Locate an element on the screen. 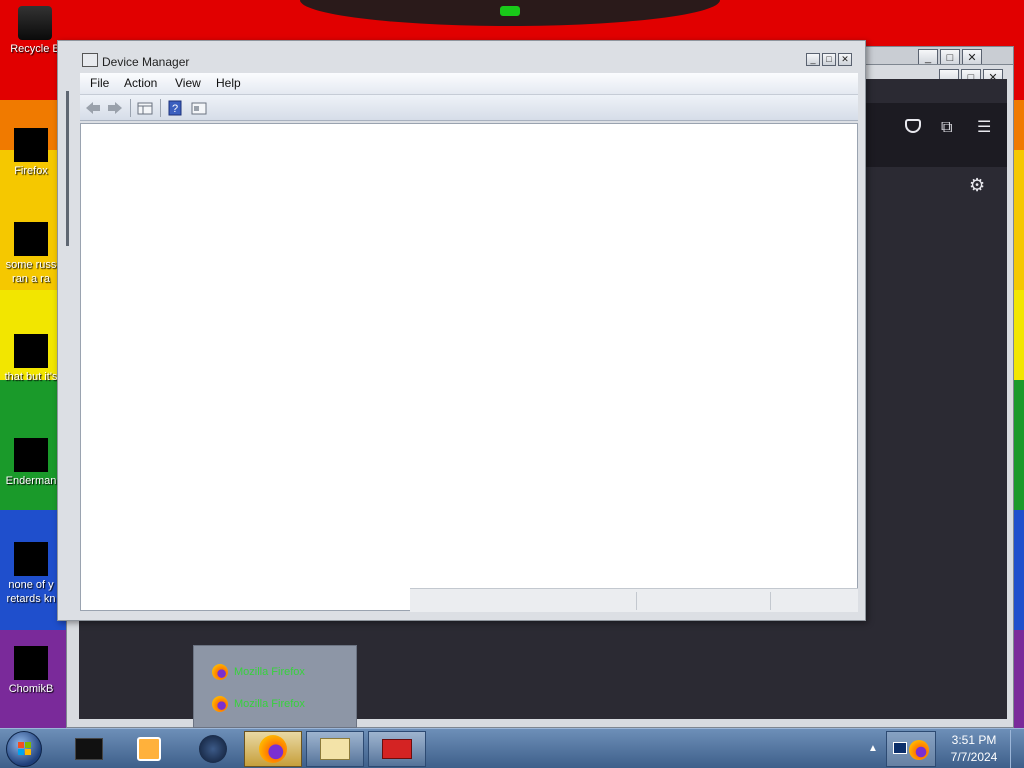 This screenshot has height=768, width=1024. toolbox-icon is located at coordinates (397, 749).